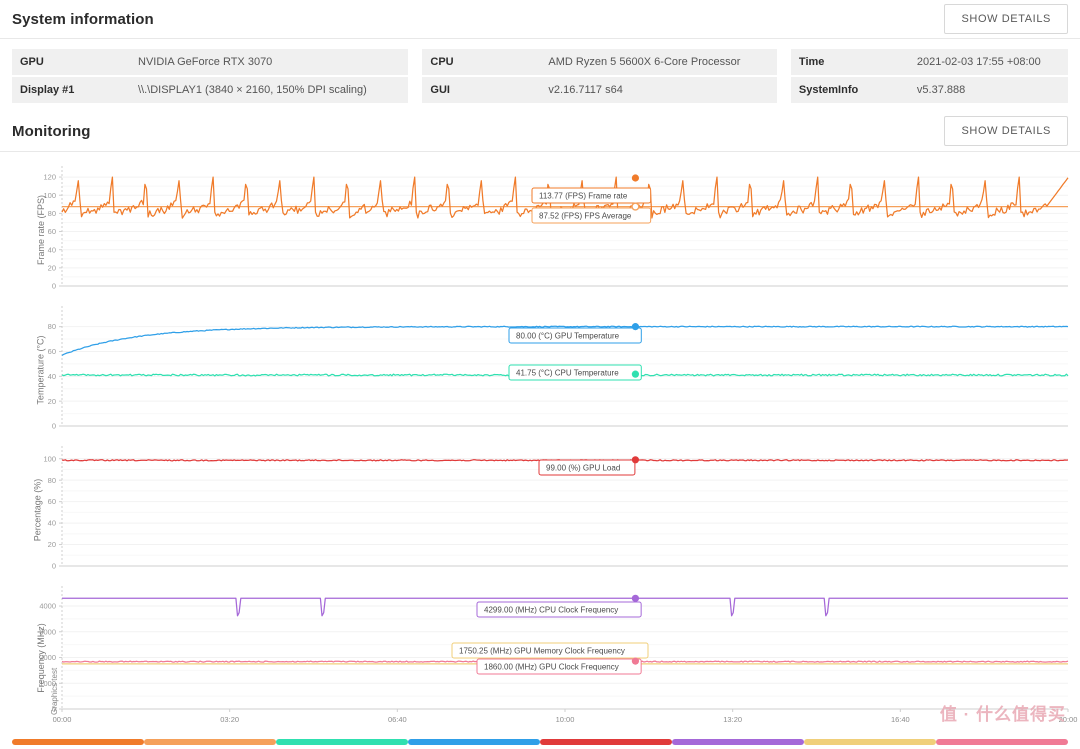 This screenshot has height=749, width=1080. Describe the element at coordinates (732, 719) in the screenshot. I see `svg-text: 13:20` at that location.